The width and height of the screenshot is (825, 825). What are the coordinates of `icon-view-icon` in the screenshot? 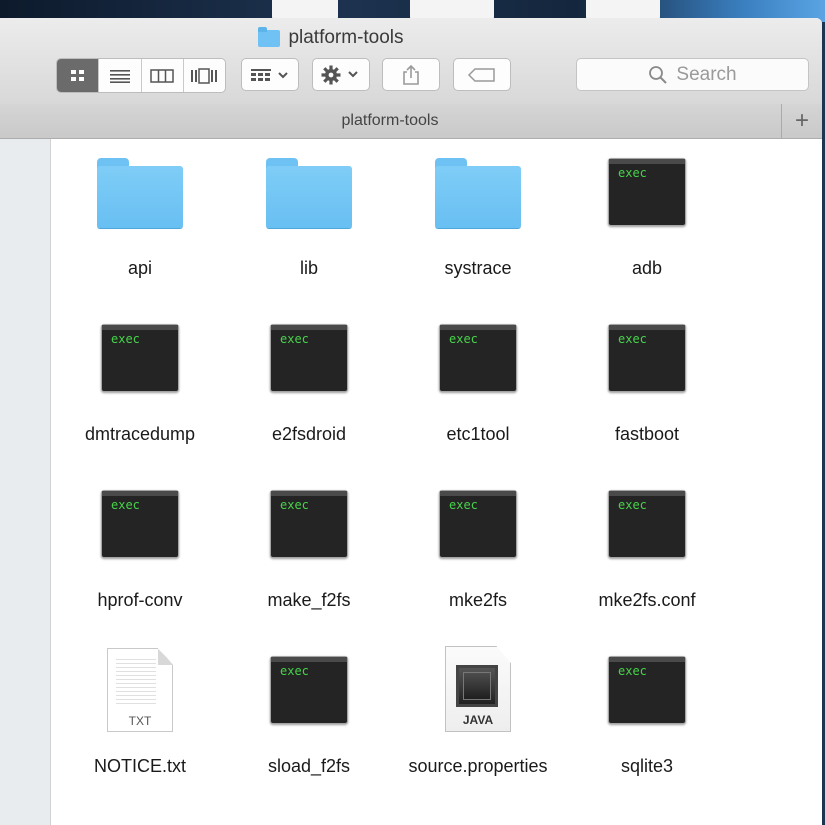 It's located at (77, 75).